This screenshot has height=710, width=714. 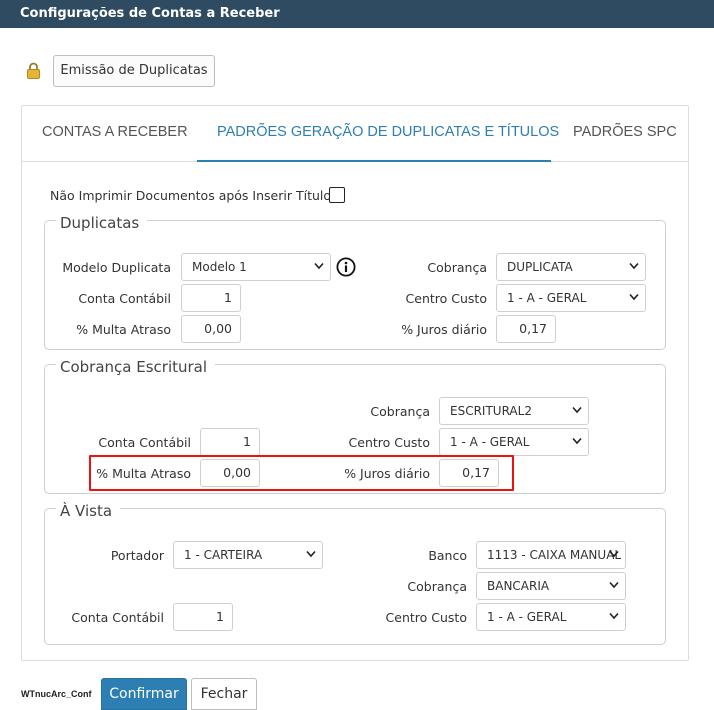 What do you see at coordinates (357, 14) in the screenshot?
I see `window-title: Configurações de Contas a Receber` at bounding box center [357, 14].